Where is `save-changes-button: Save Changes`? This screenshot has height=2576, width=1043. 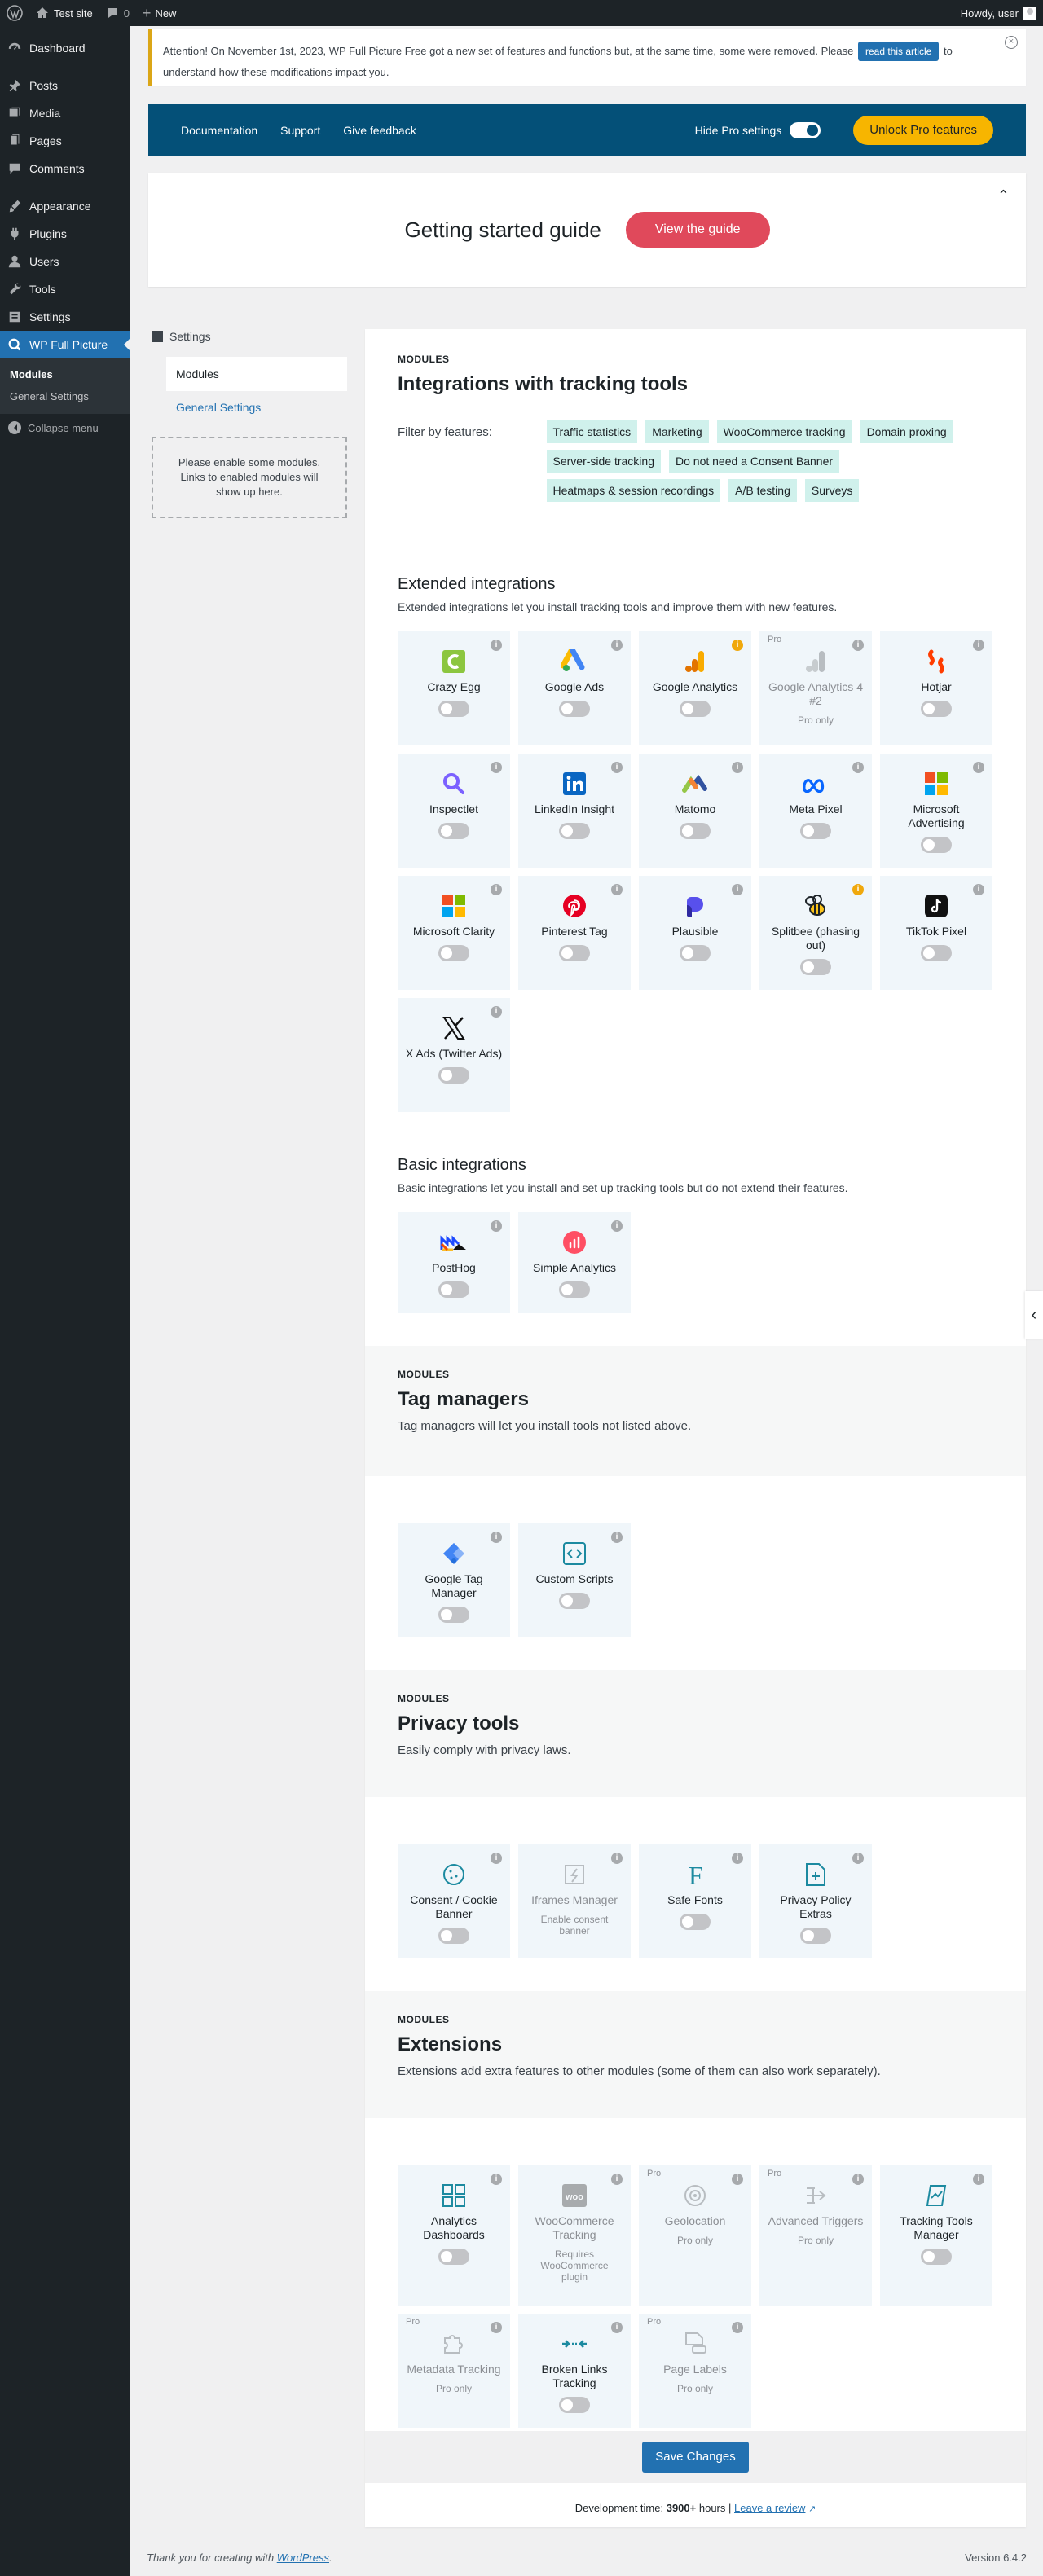
save-changes-button: Save Changes is located at coordinates (695, 2457).